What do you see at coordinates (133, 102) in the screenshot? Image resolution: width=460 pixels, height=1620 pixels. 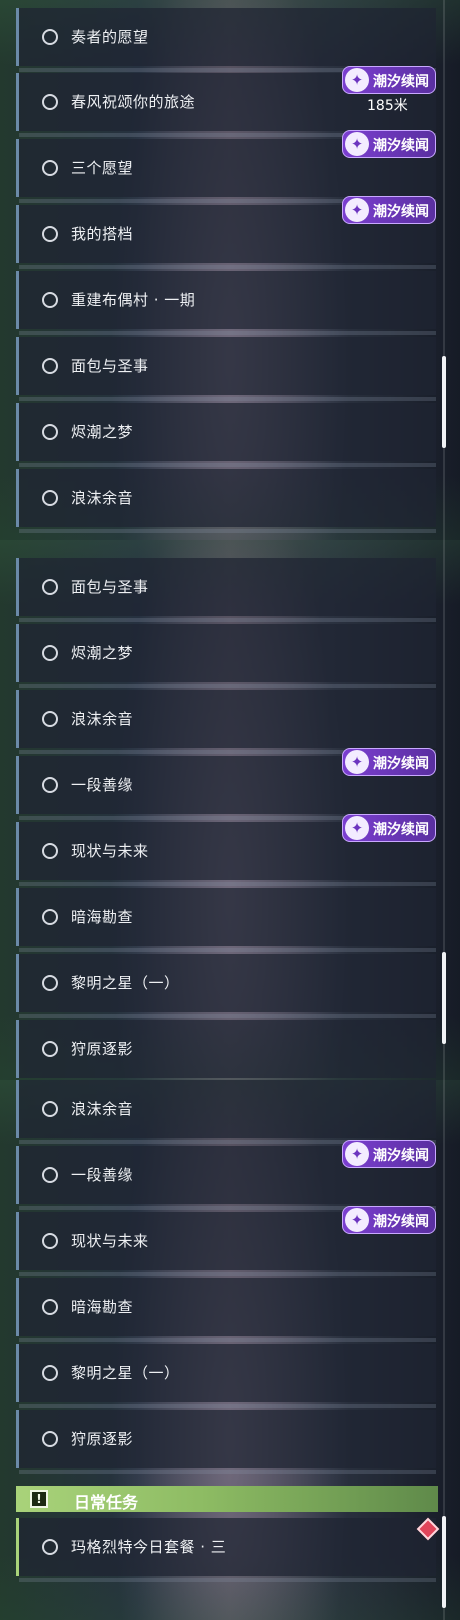 I see `quest-label: 春风祝颂你的旅途` at bounding box center [133, 102].